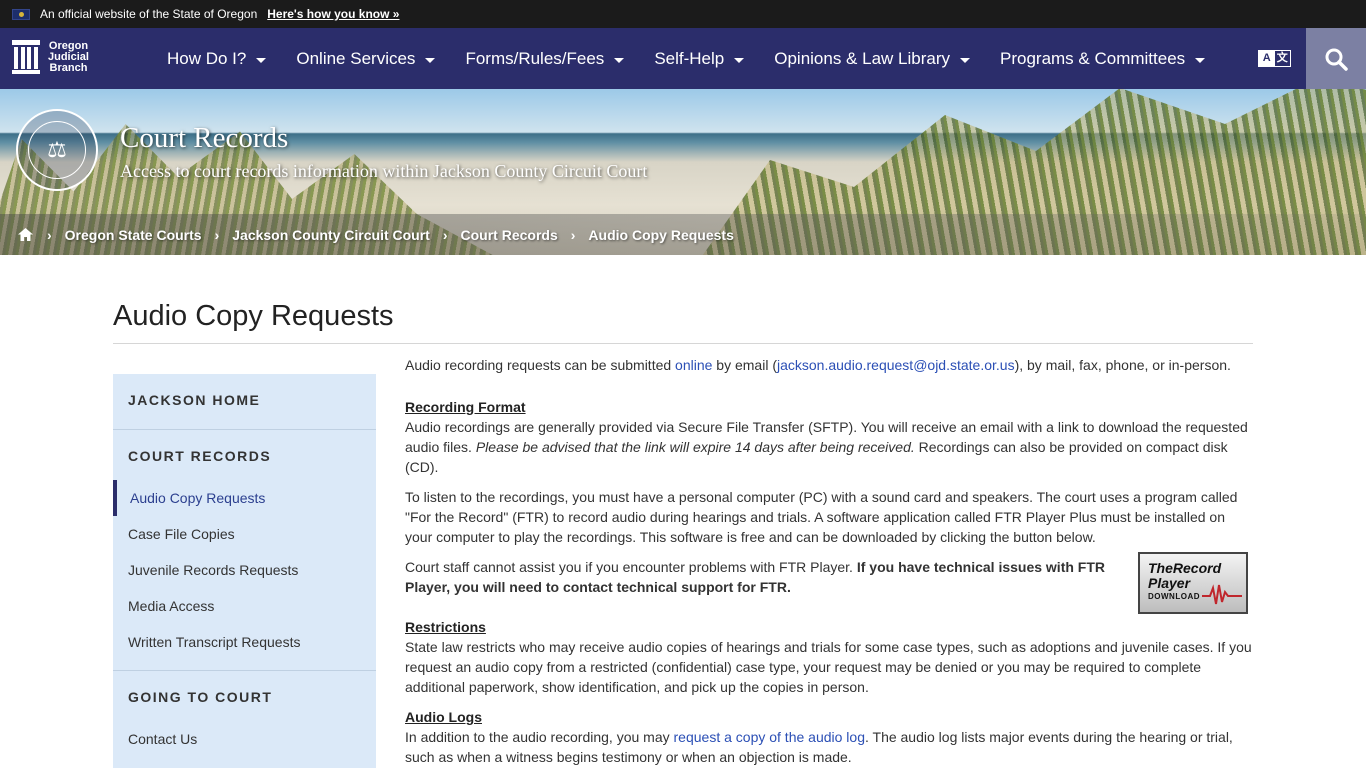 The width and height of the screenshot is (1366, 777). Describe the element at coordinates (331, 235) in the screenshot. I see `breadcrumb-jackson-county-circuit-court: Jackson County Circuit Court` at that location.